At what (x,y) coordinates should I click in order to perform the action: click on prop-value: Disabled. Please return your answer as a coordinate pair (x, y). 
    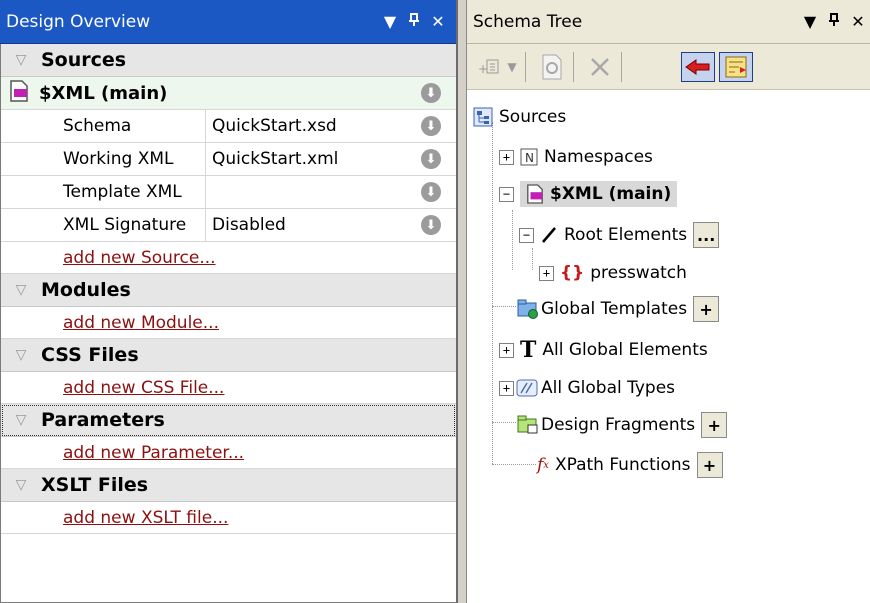
    Looking at the image, I should click on (249, 225).